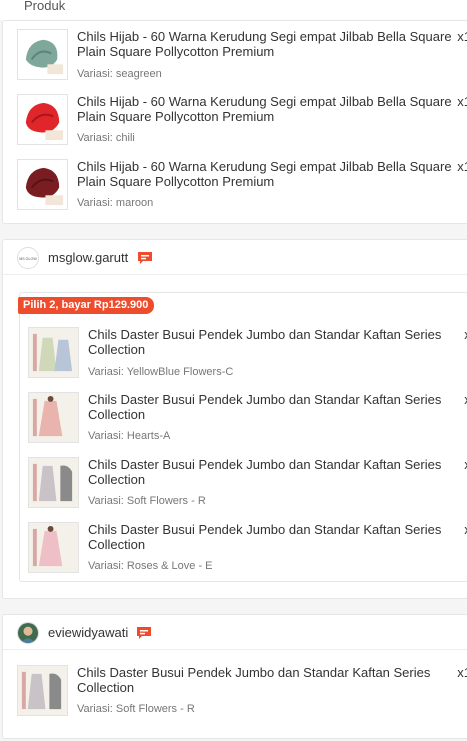  Describe the element at coordinates (150, 566) in the screenshot. I see `product-variant: Variasi: Roses & Love - E` at that location.